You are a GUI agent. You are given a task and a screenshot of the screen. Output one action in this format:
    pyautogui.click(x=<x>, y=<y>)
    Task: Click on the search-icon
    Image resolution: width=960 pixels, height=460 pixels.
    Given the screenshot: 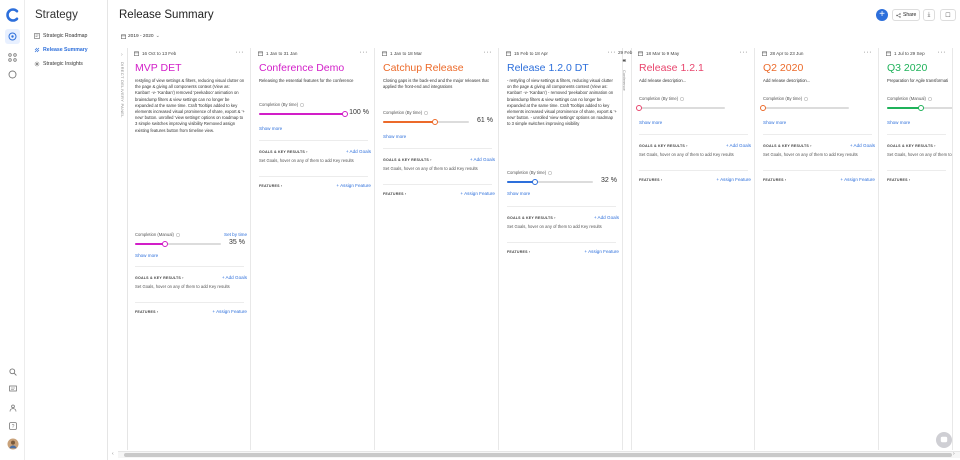 What is the action you would take?
    pyautogui.click(x=12, y=371)
    